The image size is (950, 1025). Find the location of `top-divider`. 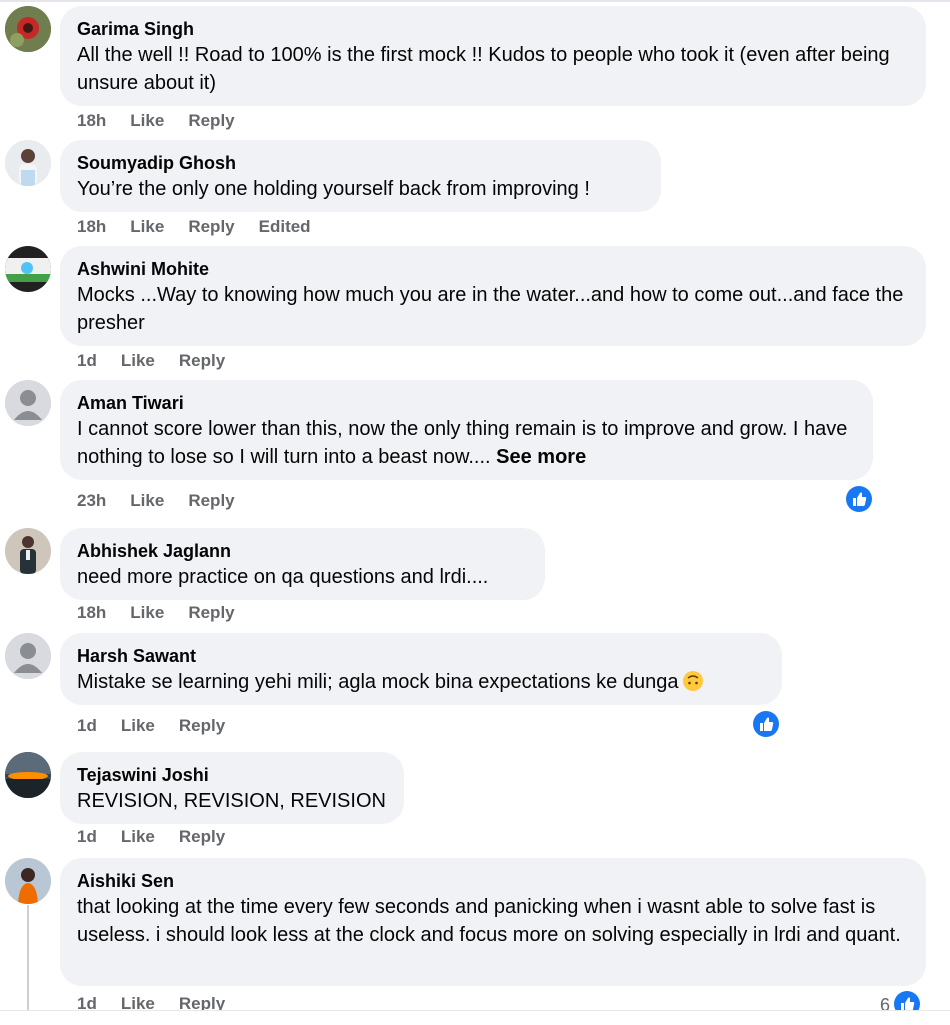

top-divider is located at coordinates (475, 1).